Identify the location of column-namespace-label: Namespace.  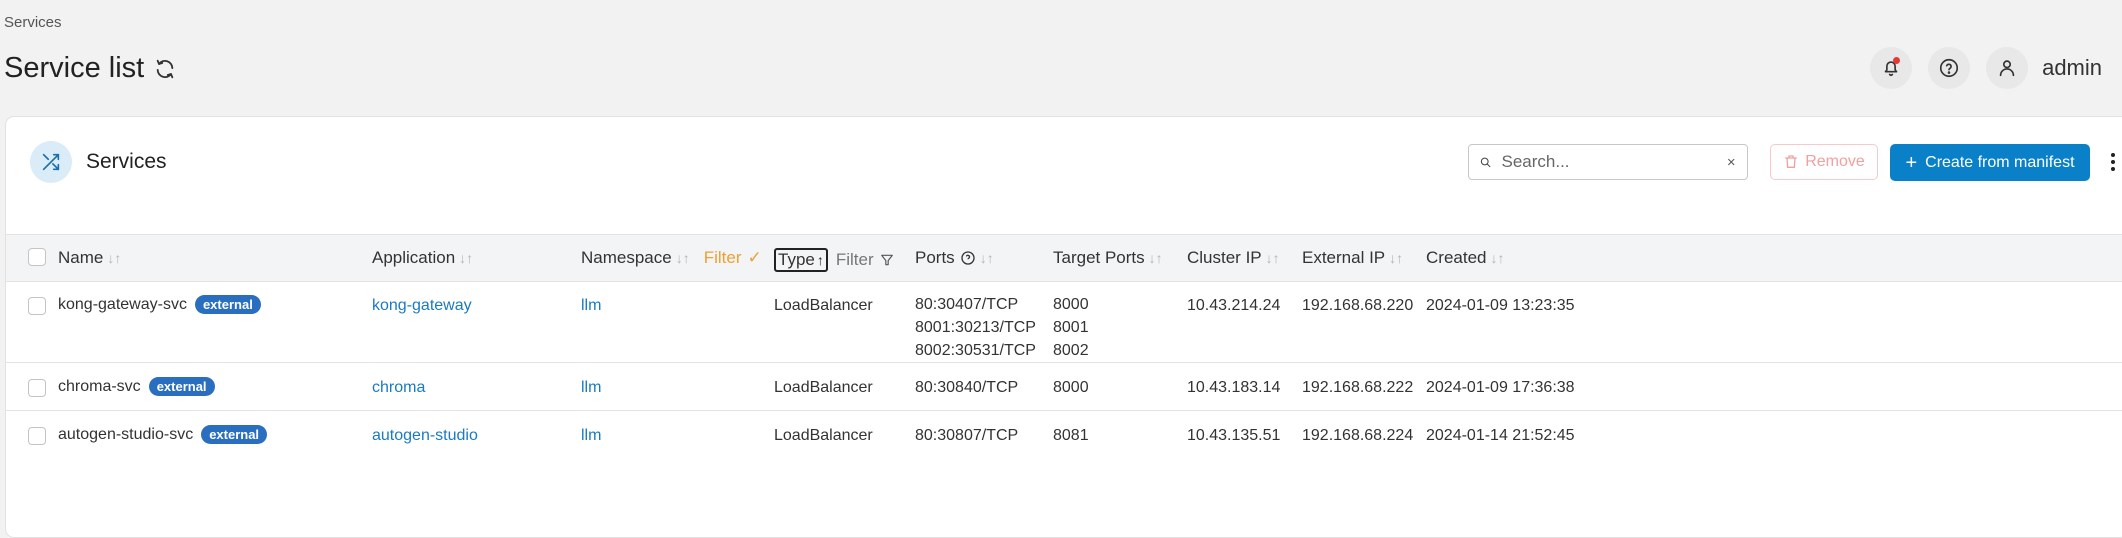
(626, 257).